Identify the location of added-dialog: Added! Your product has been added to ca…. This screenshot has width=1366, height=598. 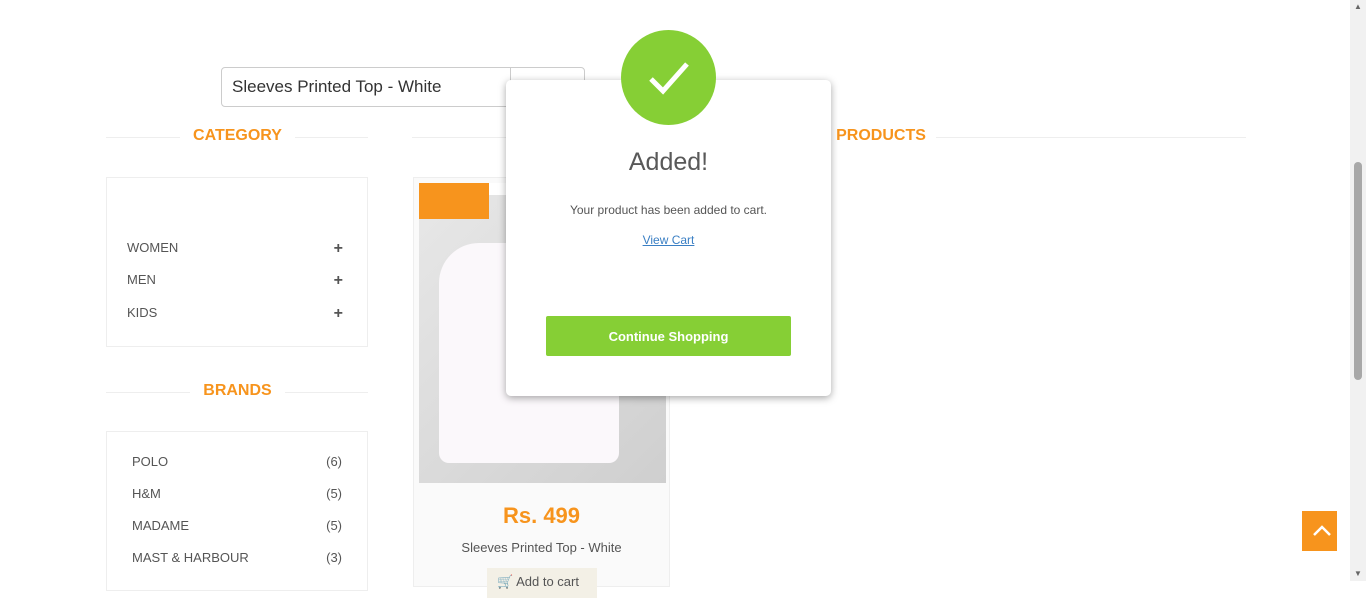
(668, 238).